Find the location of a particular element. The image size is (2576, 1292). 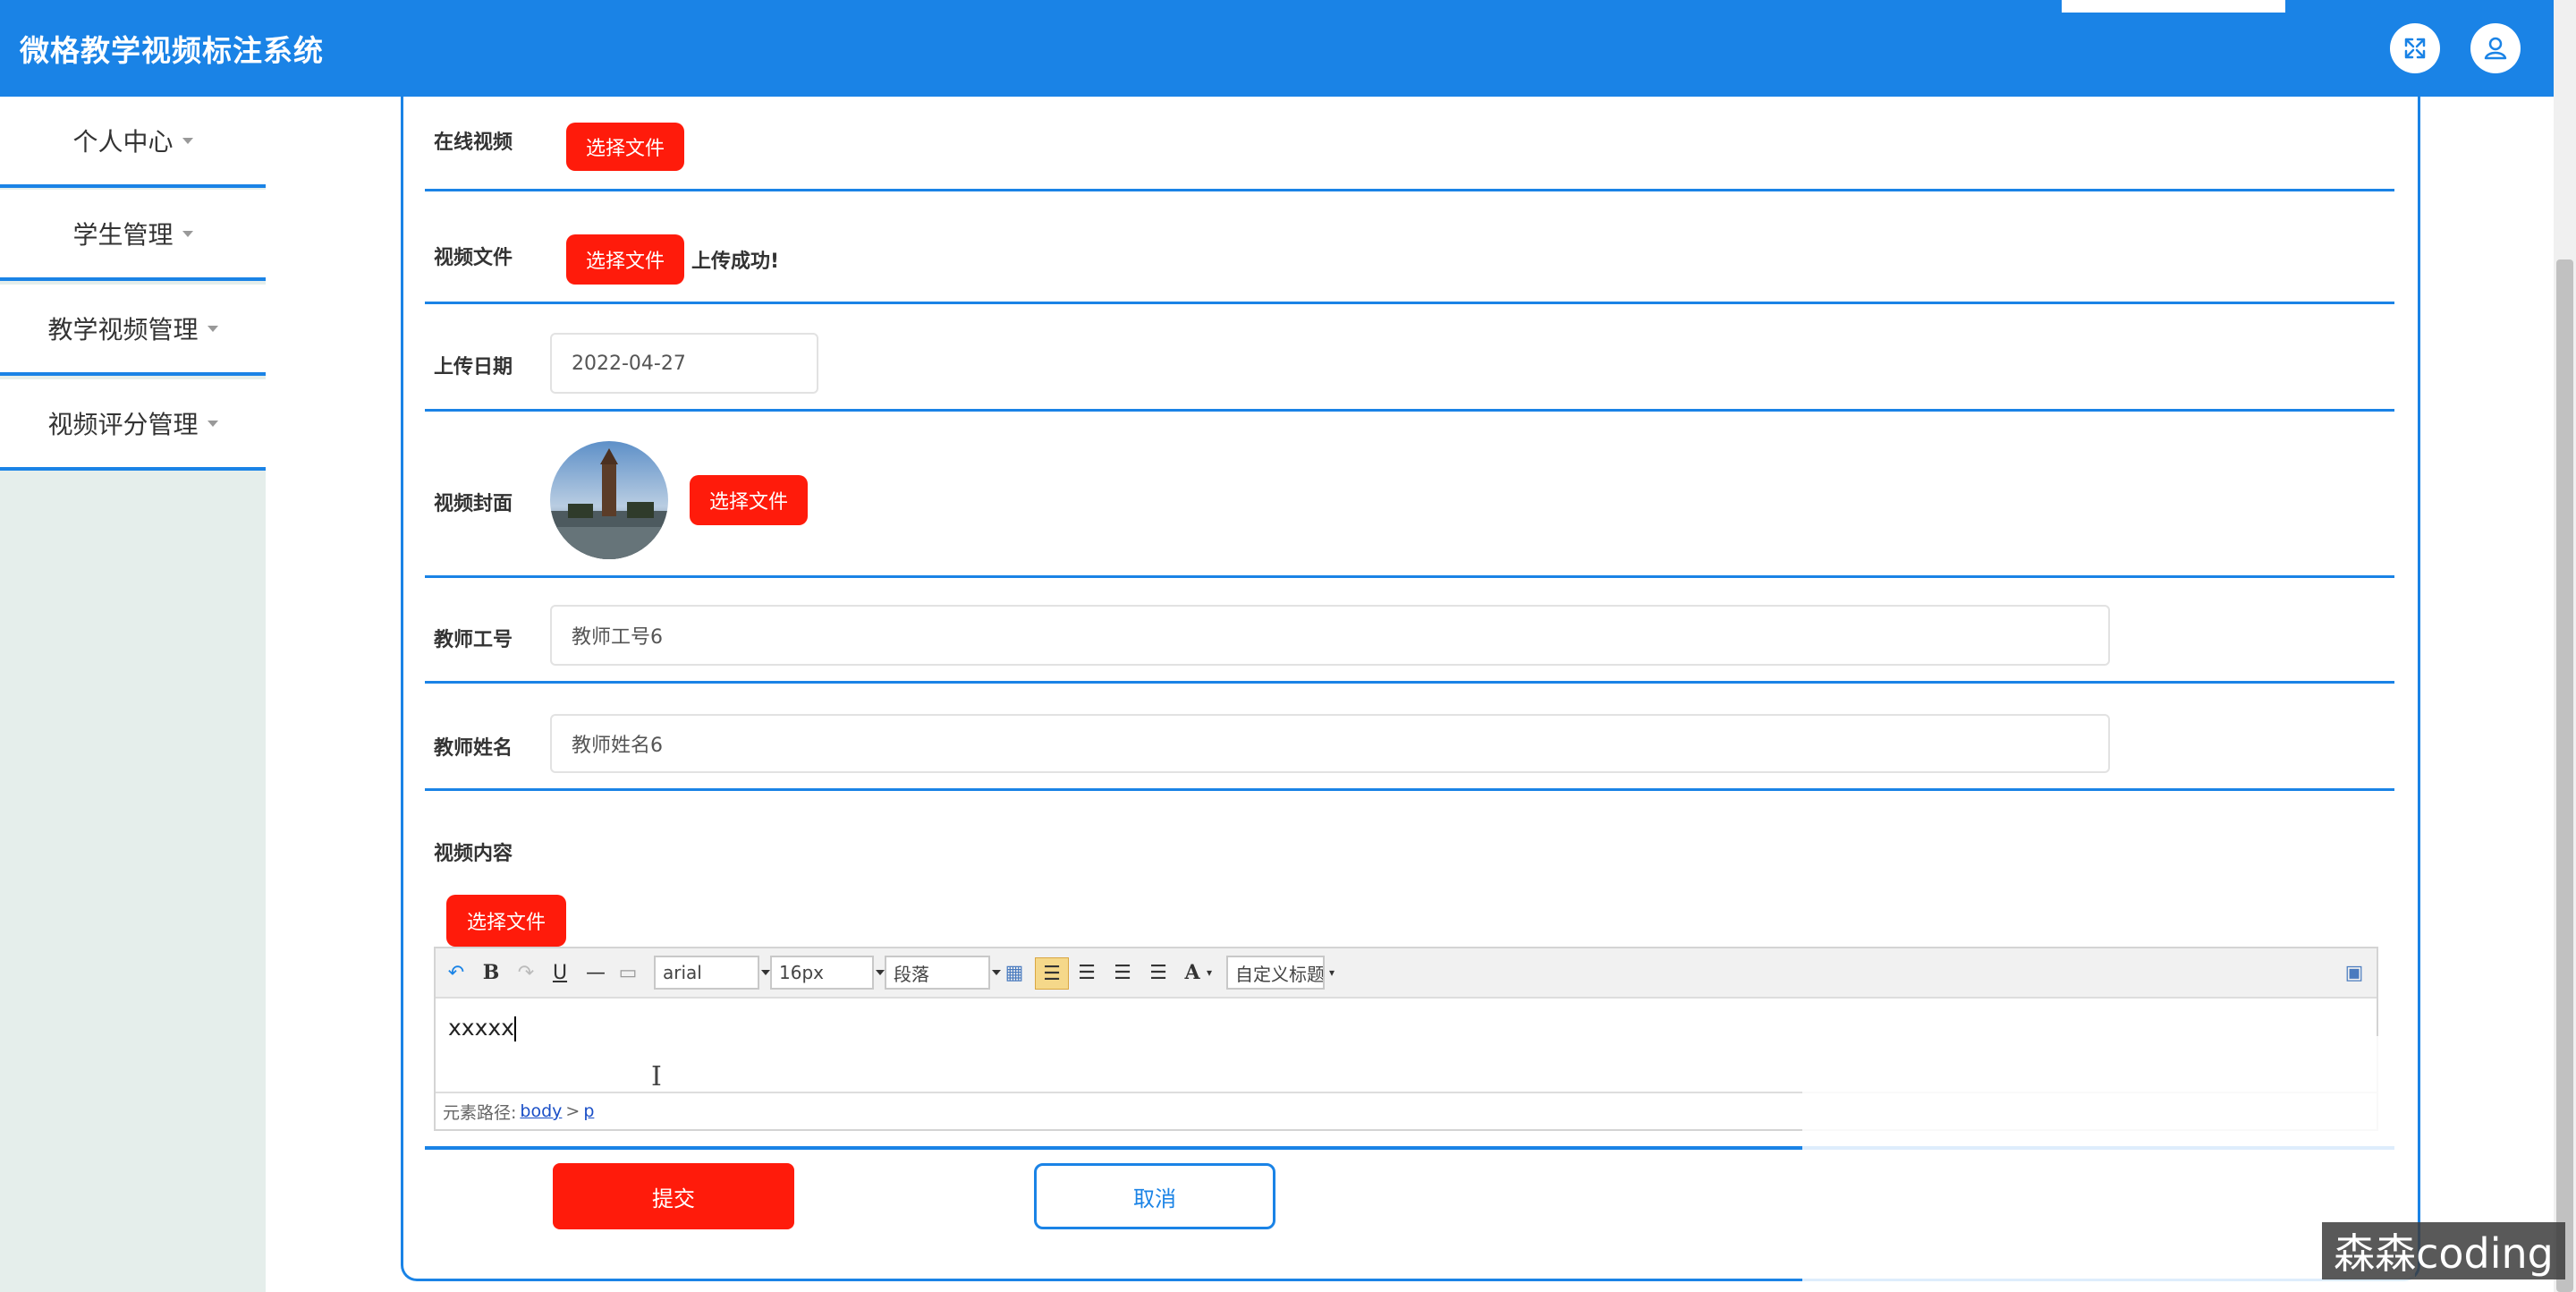

font-family-value: arial is located at coordinates (682, 973).